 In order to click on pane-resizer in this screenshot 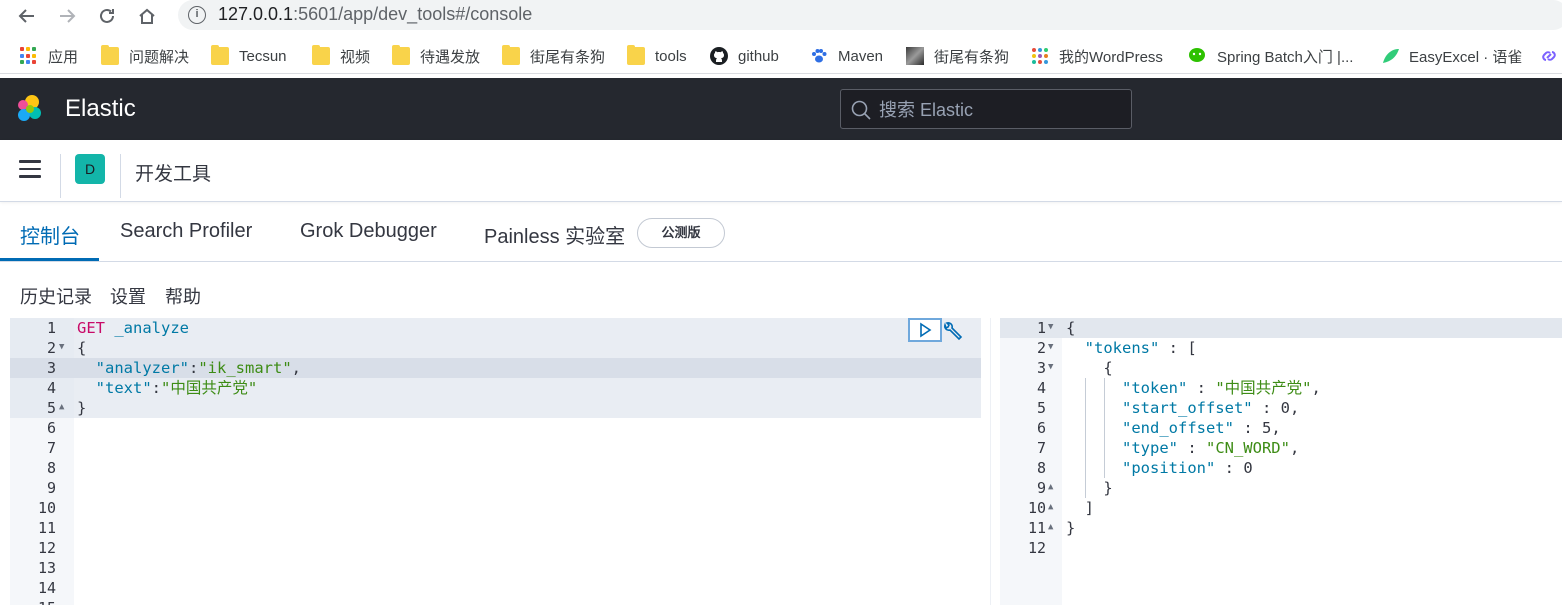, I will do `click(990, 461)`.